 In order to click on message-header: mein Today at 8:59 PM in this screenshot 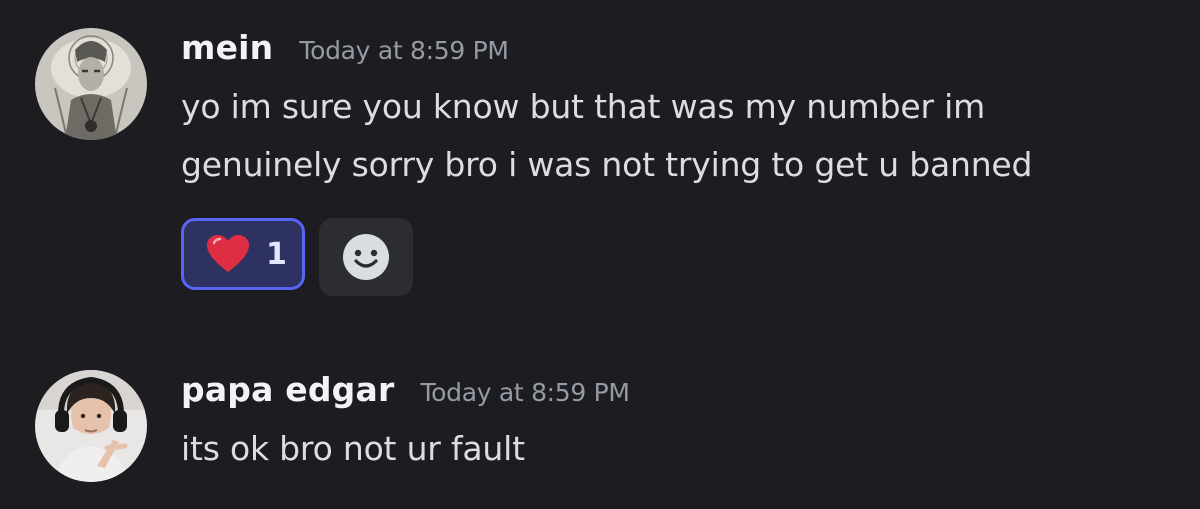, I will do `click(680, 52)`.